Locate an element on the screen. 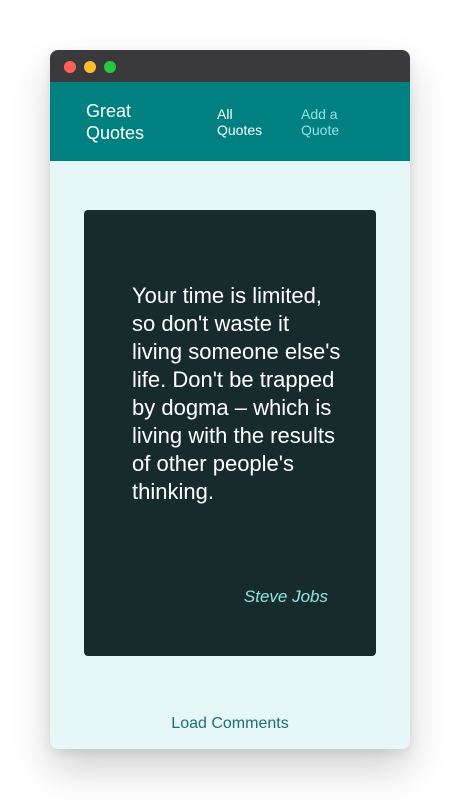 This screenshot has width=460, height=800. nav-all-quotes: All Quotes is located at coordinates (247, 122).